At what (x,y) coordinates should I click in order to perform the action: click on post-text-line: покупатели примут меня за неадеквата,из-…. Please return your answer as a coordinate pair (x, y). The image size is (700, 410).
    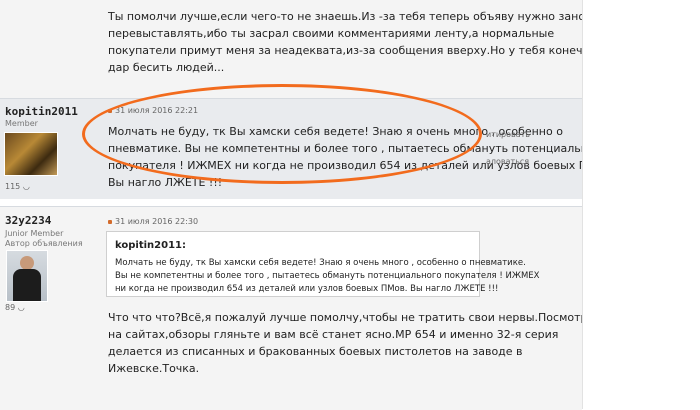
    Looking at the image, I should click on (352, 50).